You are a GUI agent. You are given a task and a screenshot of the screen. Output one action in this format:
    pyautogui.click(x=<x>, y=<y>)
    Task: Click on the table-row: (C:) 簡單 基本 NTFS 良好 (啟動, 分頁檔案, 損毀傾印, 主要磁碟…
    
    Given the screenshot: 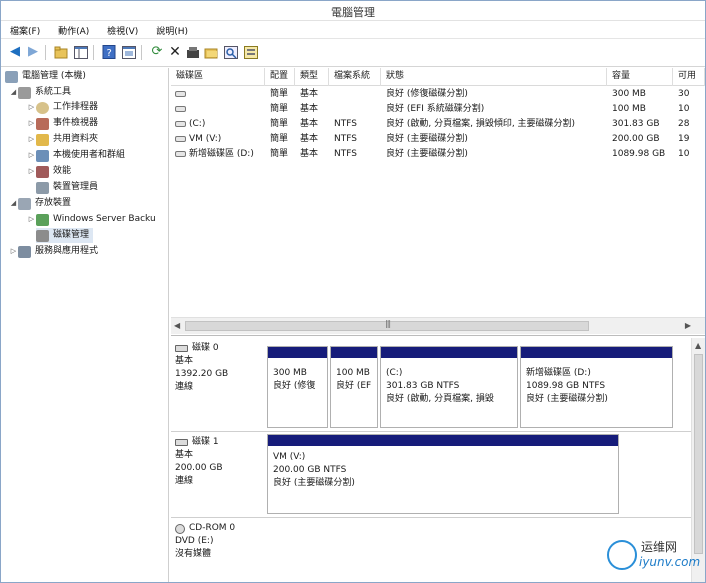 What is the action you would take?
    pyautogui.click(x=438, y=124)
    